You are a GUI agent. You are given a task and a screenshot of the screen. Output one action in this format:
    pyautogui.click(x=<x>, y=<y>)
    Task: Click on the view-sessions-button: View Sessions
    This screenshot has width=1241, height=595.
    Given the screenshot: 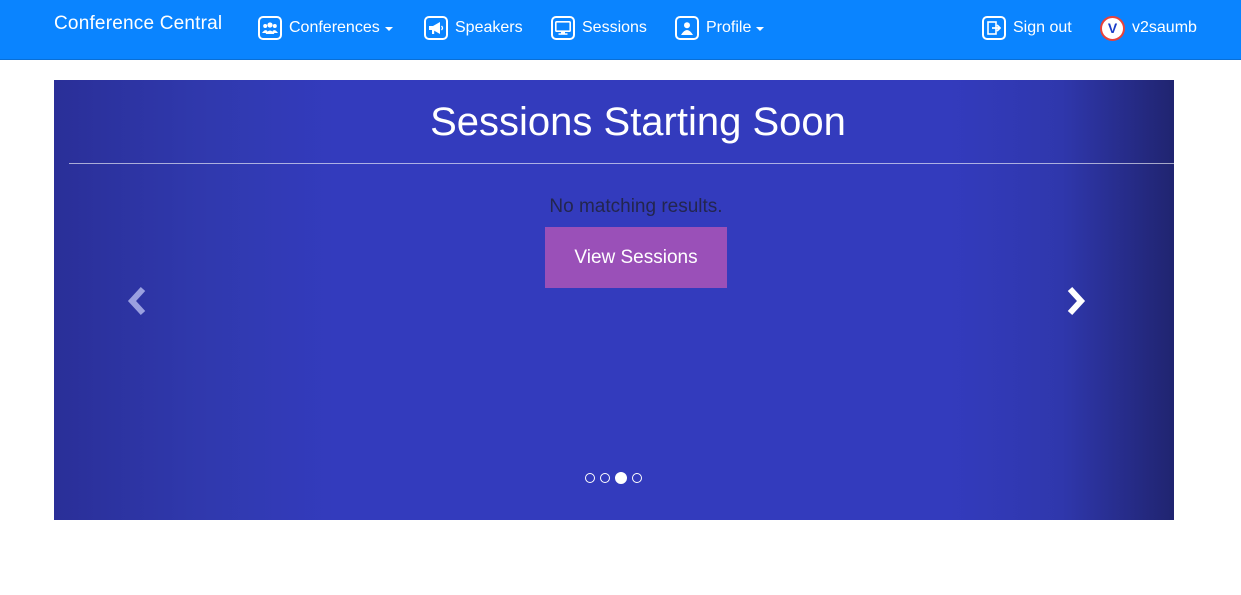 What is the action you would take?
    pyautogui.click(x=636, y=257)
    